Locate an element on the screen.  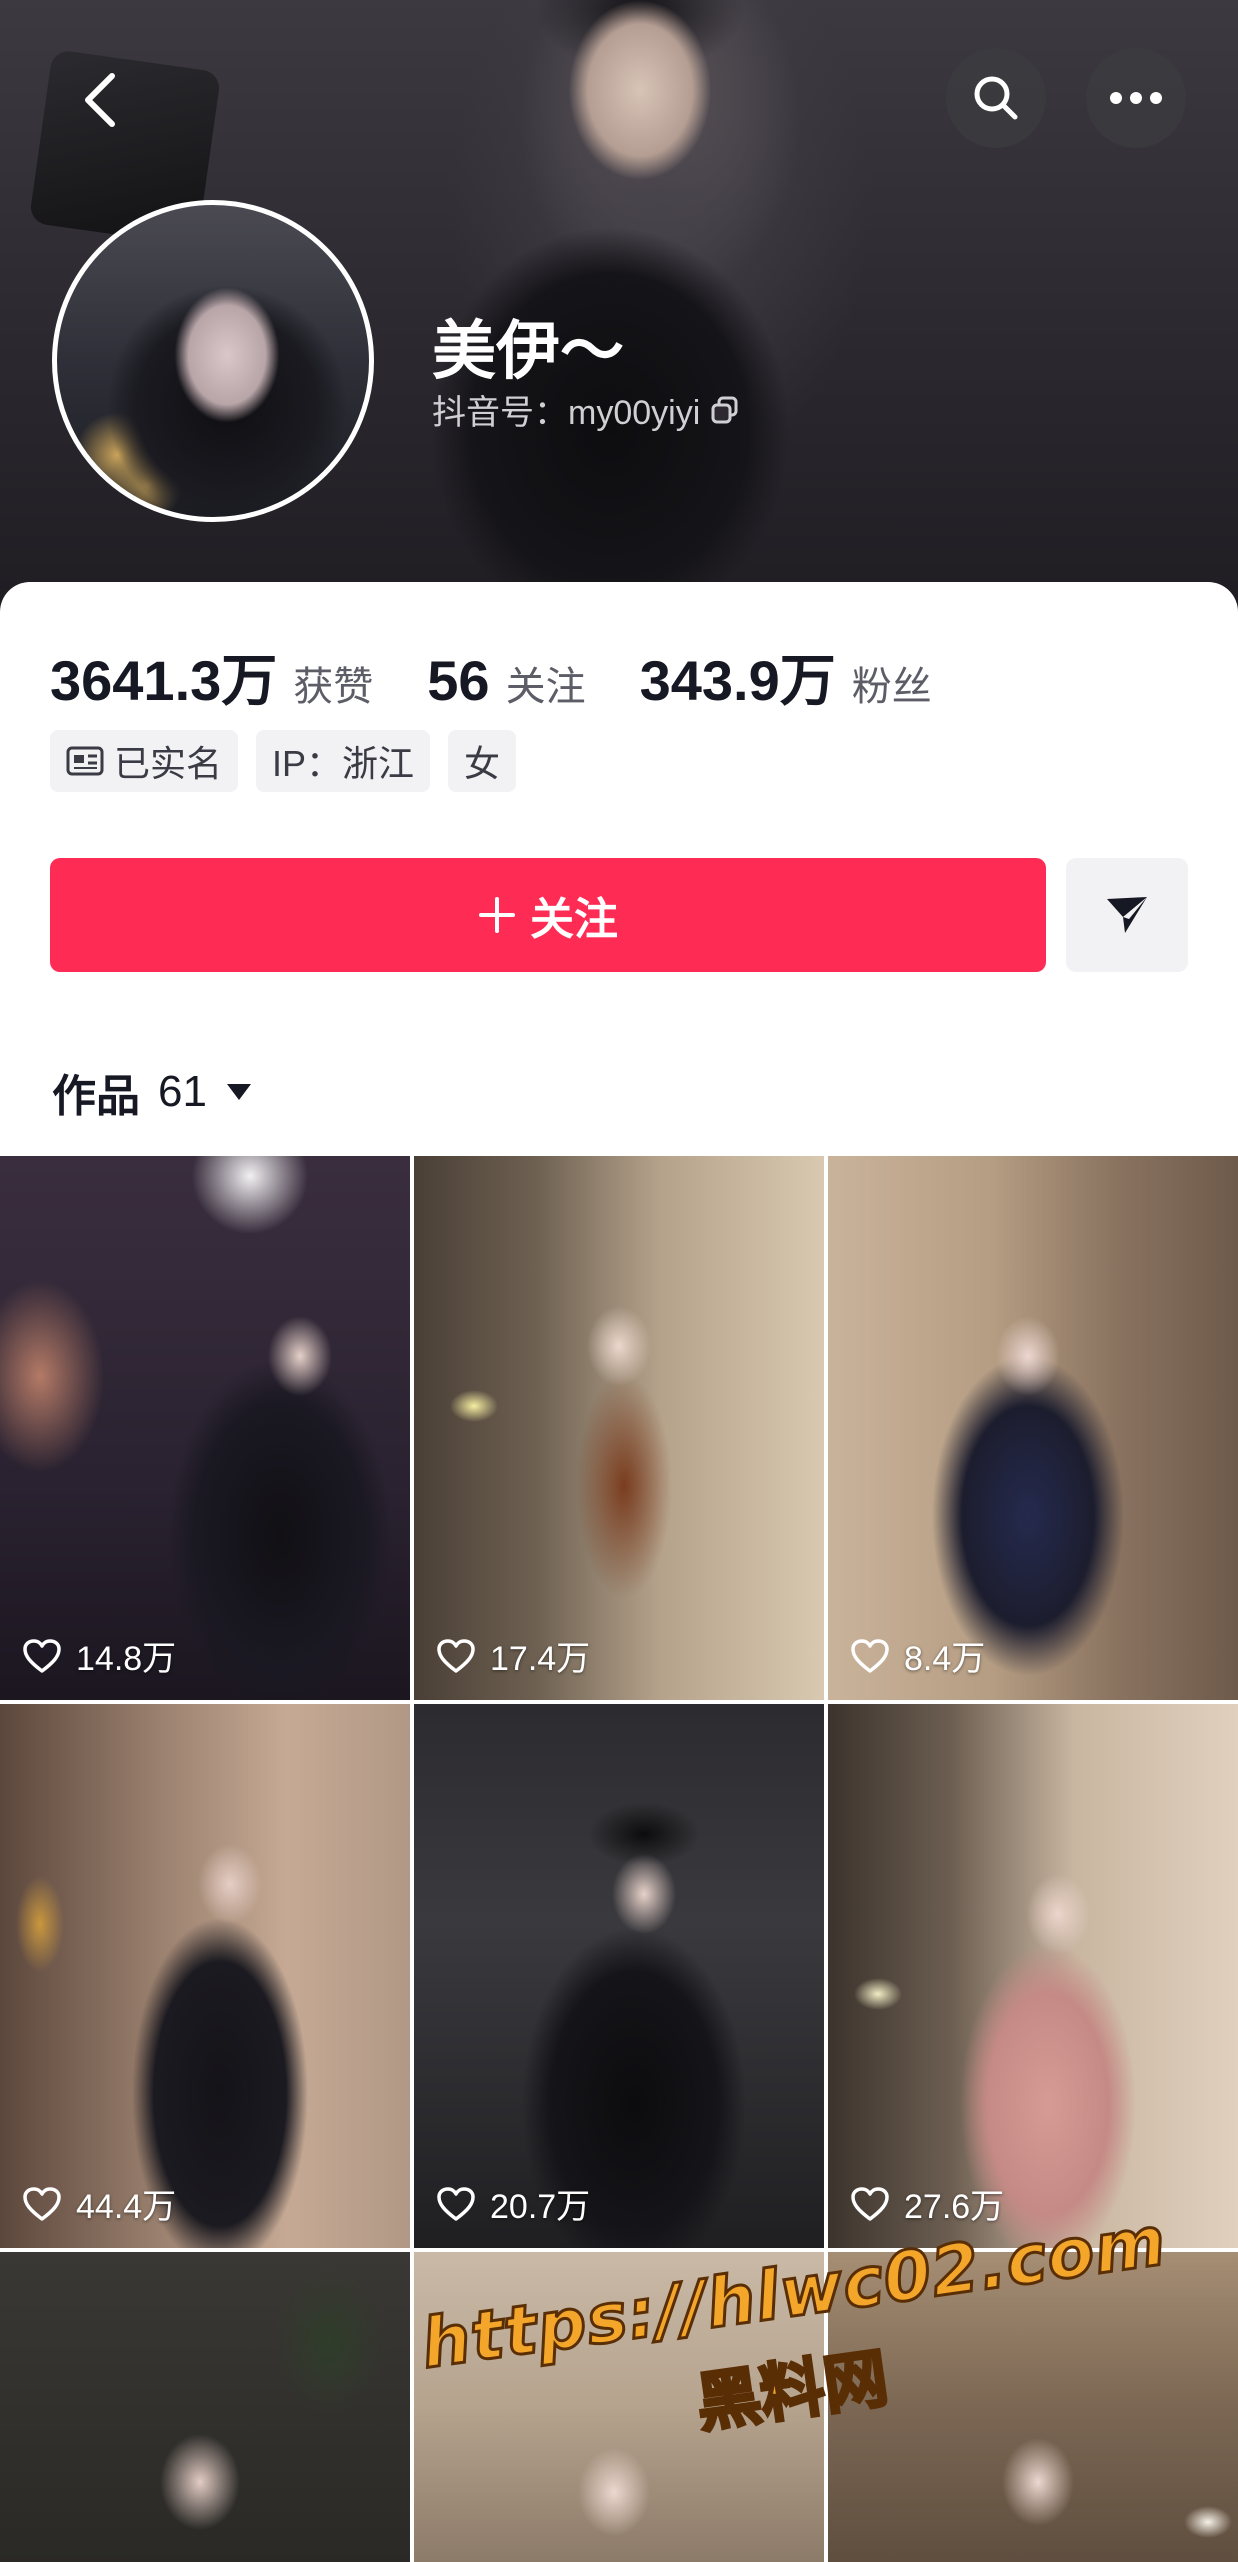
send-icon is located at coordinates (1127, 915).